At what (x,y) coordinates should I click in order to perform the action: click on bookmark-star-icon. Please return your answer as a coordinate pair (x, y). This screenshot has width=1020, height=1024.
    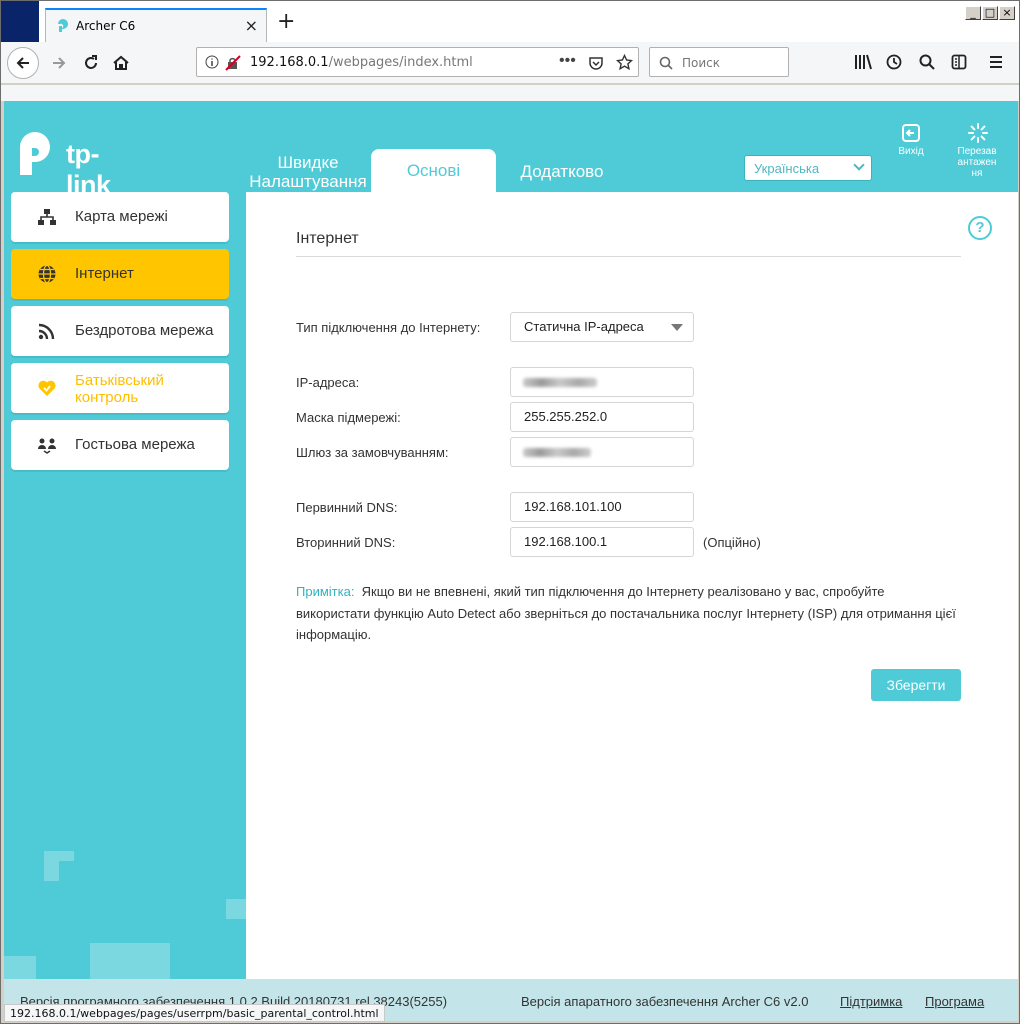
    Looking at the image, I should click on (624, 62).